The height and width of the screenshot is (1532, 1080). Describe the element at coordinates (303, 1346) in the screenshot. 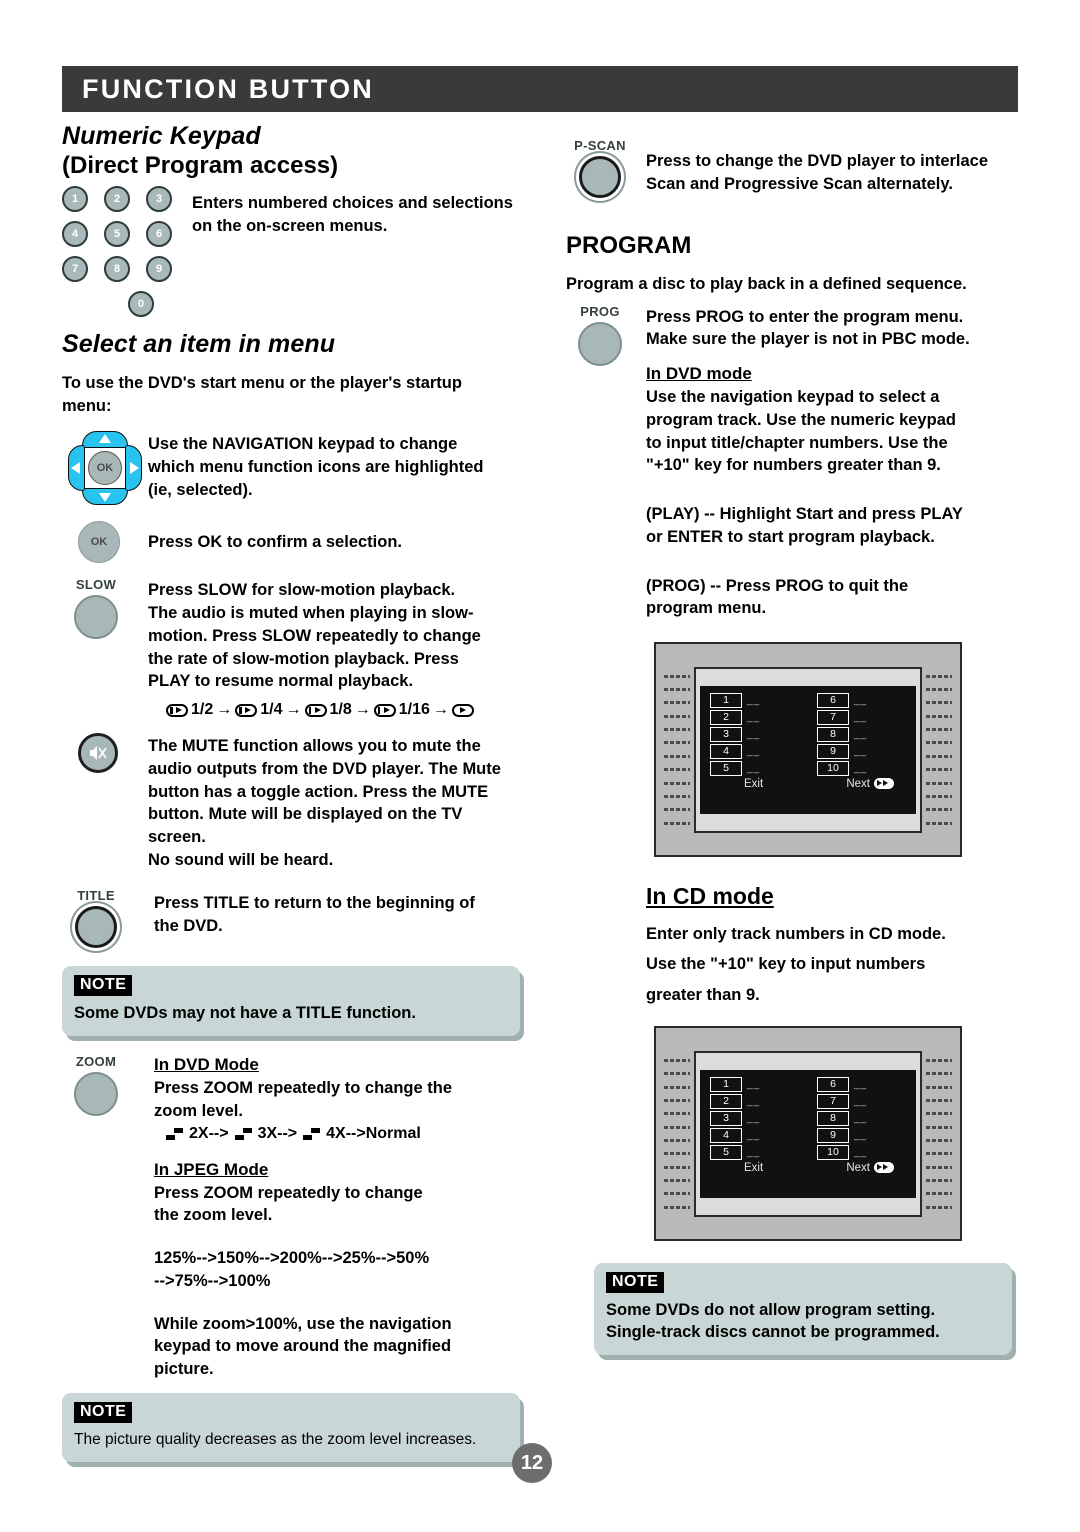

I see `zoom-nav-line2: keypad to move around the magnified` at that location.